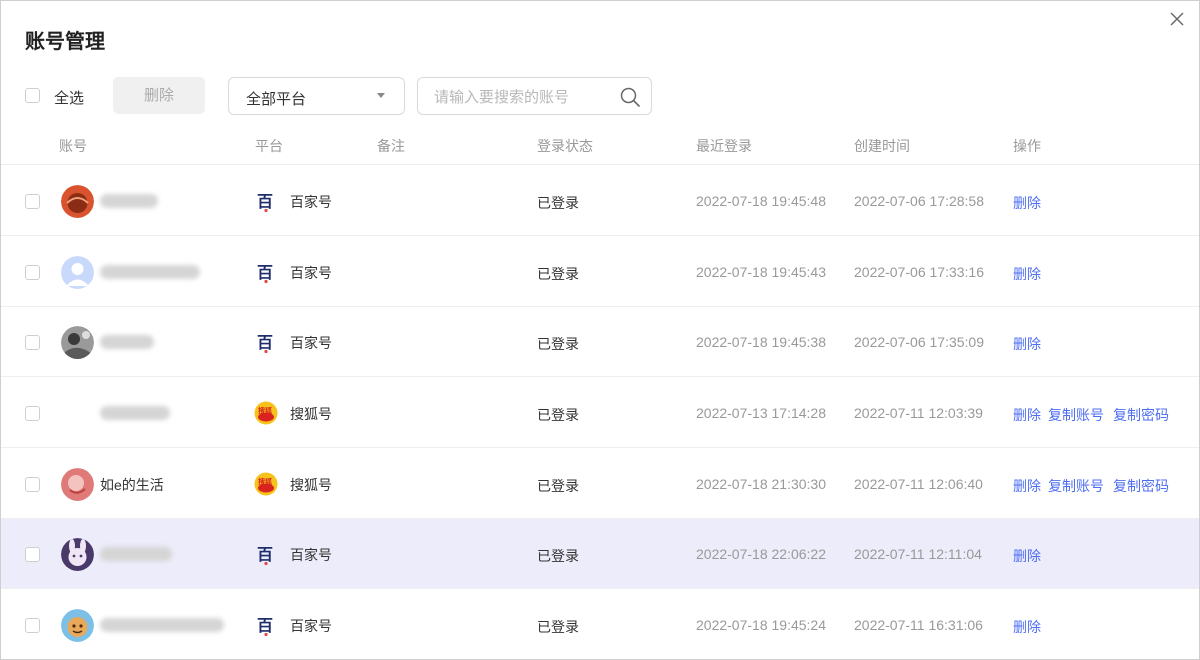  Describe the element at coordinates (919, 342) in the screenshot. I see `created-time: 2022-07-06 17:35:09` at that location.